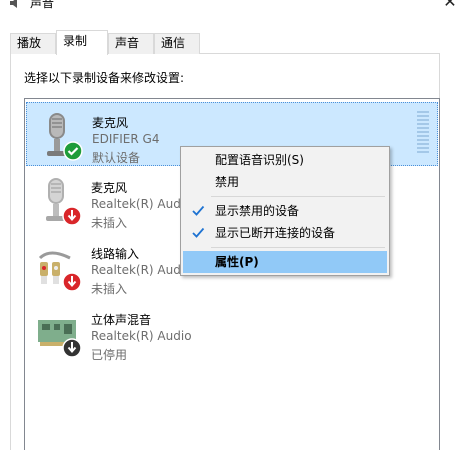 The image size is (470, 450). I want to click on tab-playback: 播放, so click(33, 43).